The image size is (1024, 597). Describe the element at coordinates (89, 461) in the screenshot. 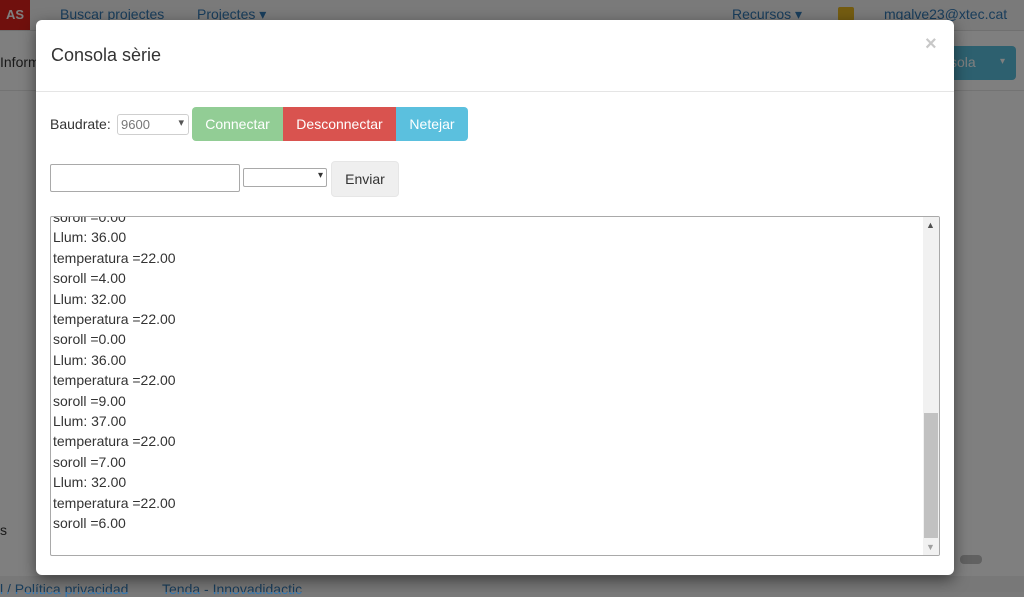

I see `console-line: soroll =7.00` at that location.